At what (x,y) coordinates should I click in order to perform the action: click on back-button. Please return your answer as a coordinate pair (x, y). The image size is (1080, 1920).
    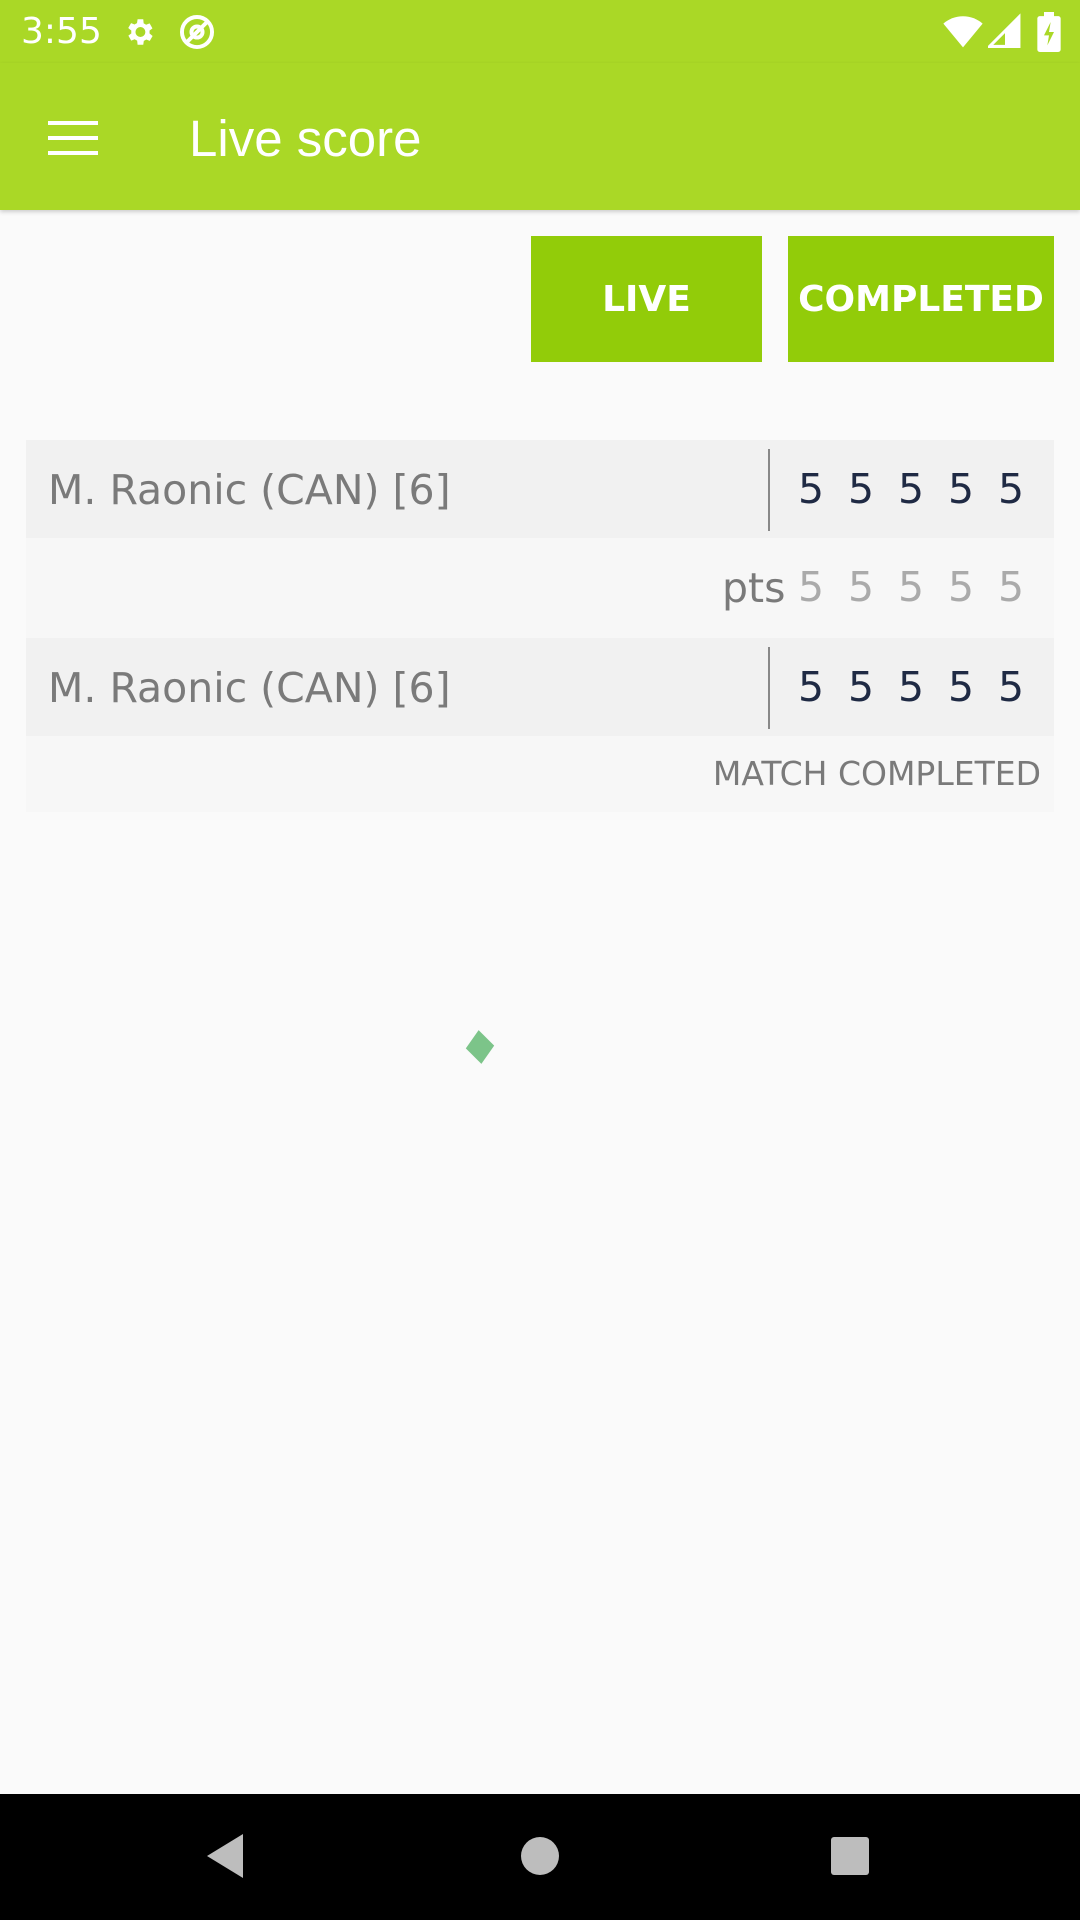
    Looking at the image, I should click on (225, 1857).